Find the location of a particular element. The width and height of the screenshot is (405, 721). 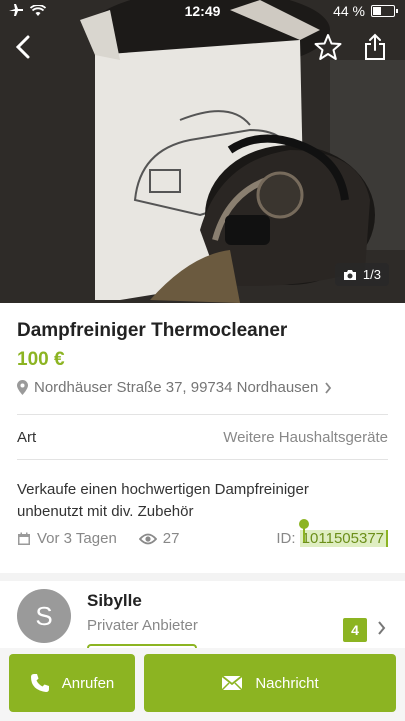

listing-title: Dampfreiniger Thermocleaner is located at coordinates (152, 330).